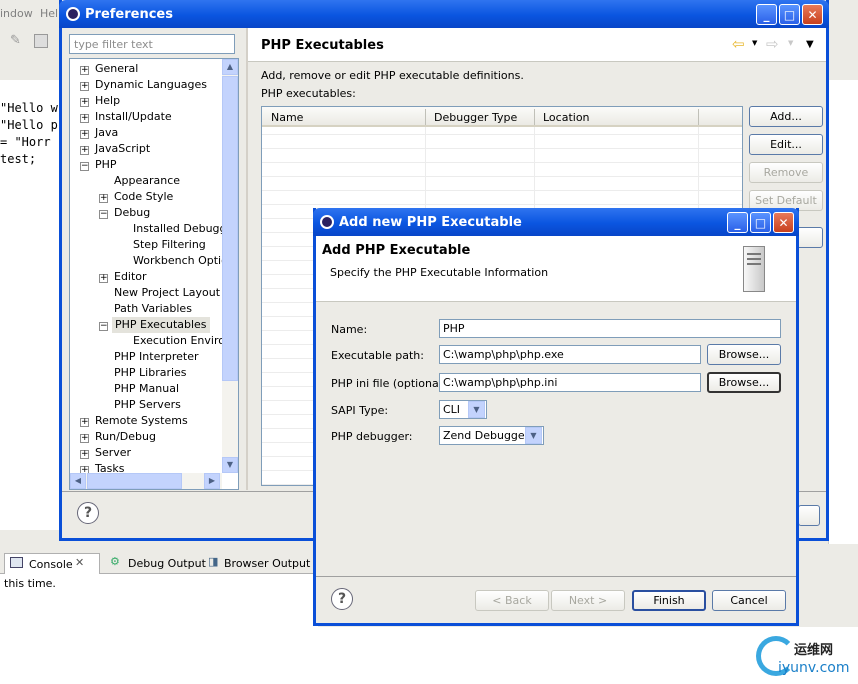  I want to click on server-slot, so click(754, 254).